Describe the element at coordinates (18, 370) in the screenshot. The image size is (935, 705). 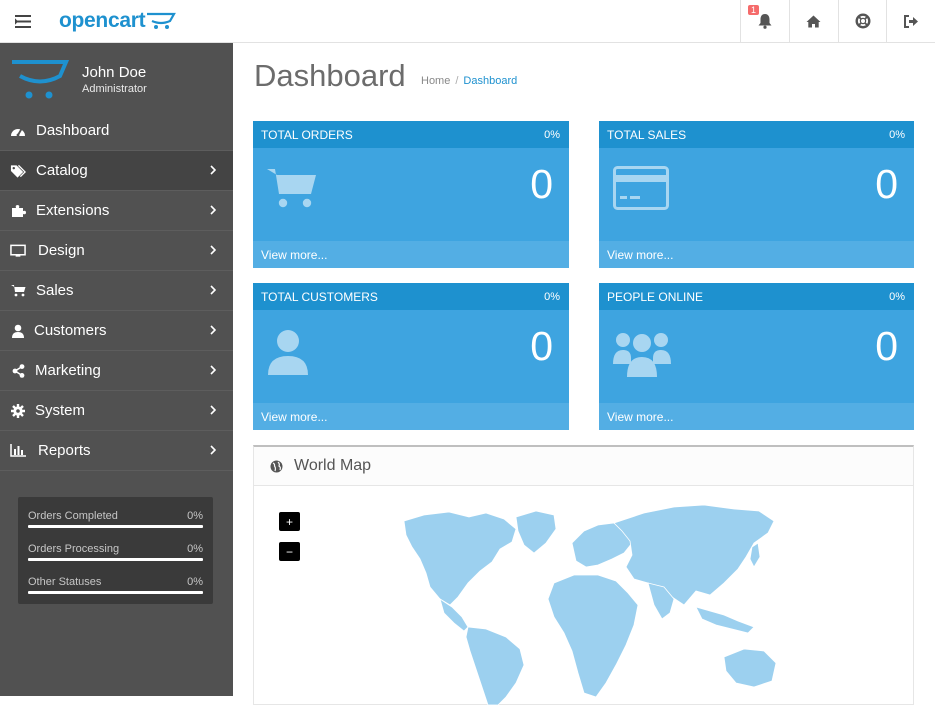
I see `share-icon` at that location.